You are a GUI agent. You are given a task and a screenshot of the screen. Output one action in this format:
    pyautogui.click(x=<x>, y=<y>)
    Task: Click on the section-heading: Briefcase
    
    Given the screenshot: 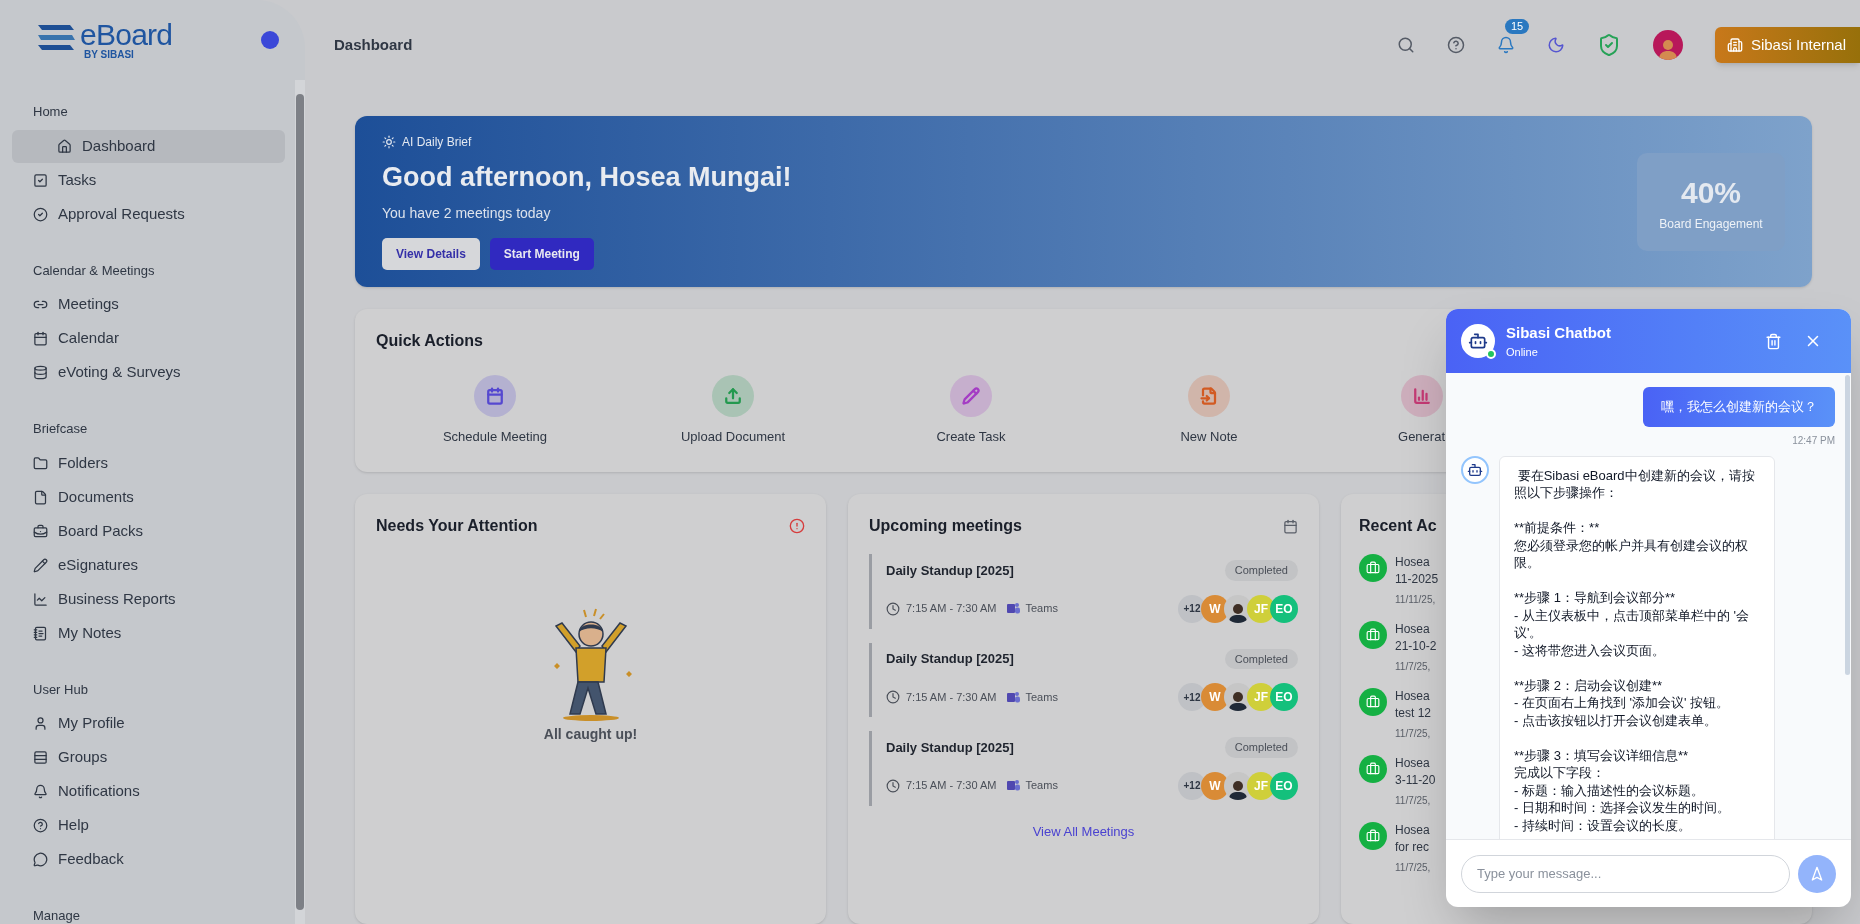 What is the action you would take?
    pyautogui.click(x=60, y=429)
    